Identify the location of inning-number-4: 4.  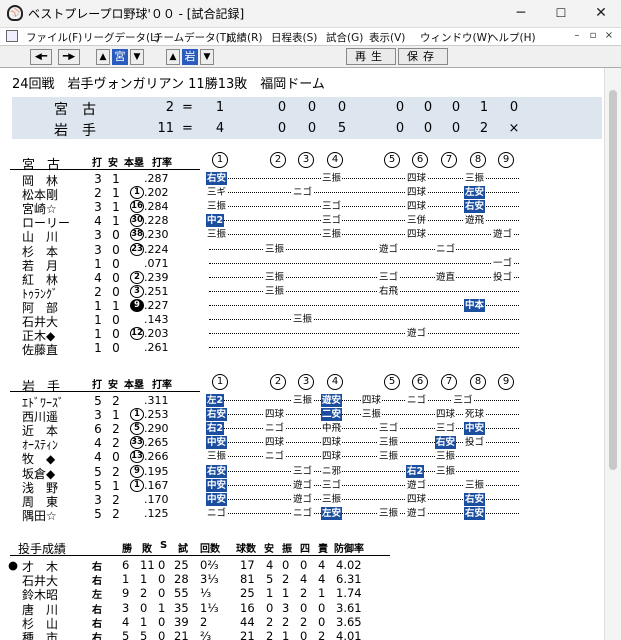
(335, 160).